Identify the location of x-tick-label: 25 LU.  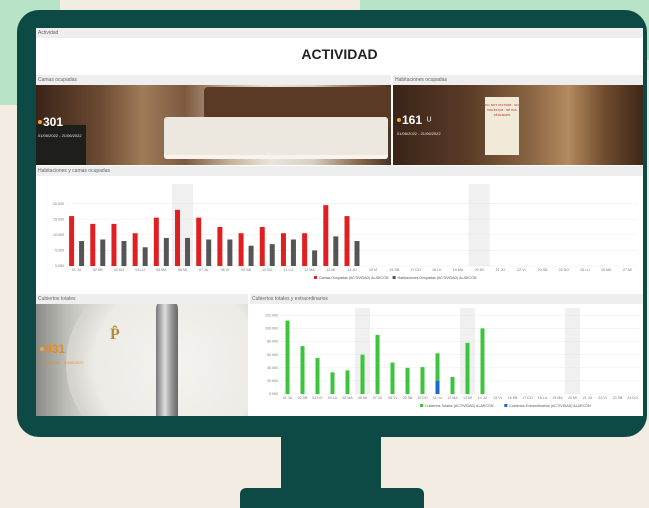
(585, 270).